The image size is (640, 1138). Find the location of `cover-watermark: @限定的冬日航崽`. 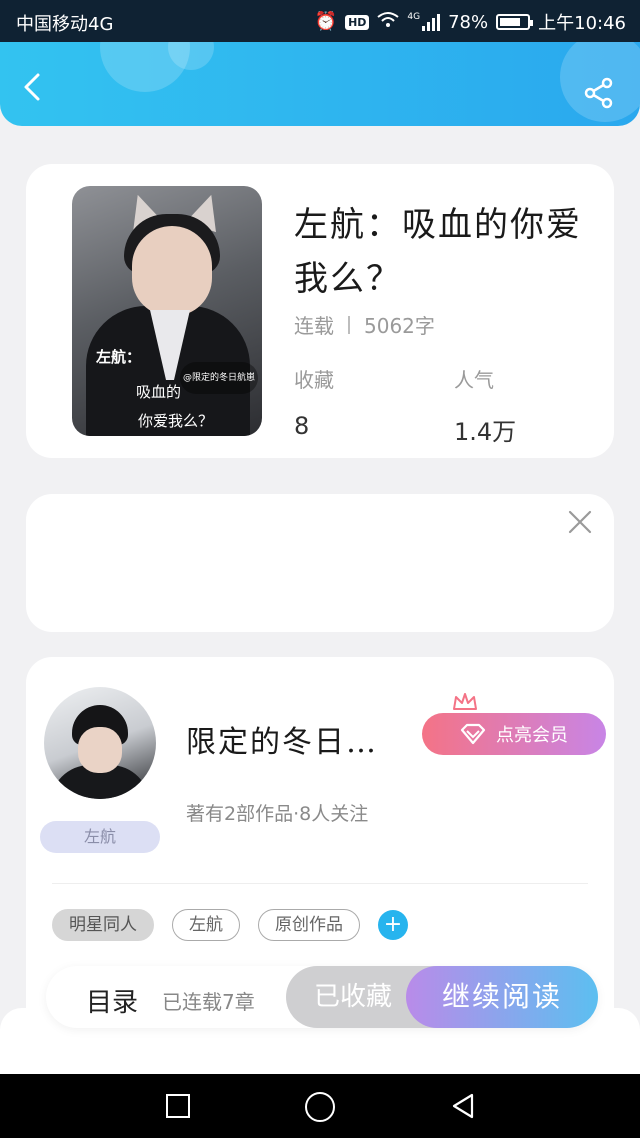

cover-watermark: @限定的冬日航崽 is located at coordinates (219, 378).